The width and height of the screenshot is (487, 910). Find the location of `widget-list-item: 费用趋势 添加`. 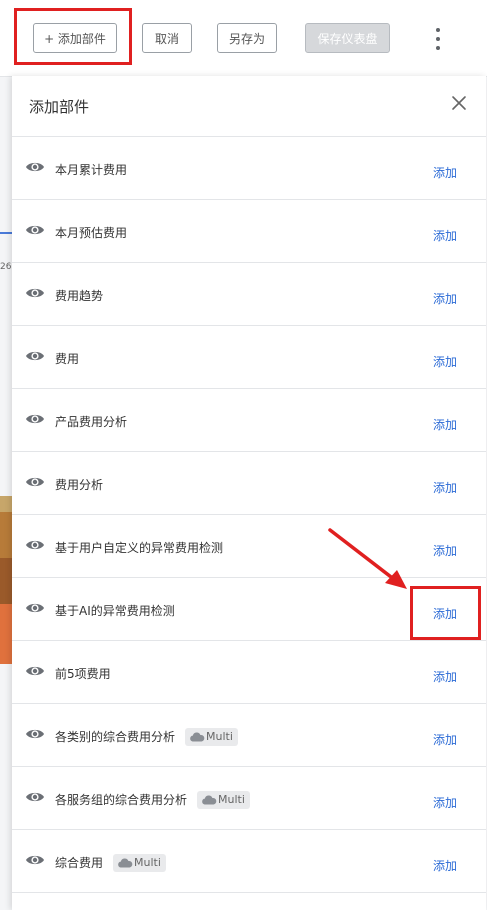

widget-list-item: 费用趋势 添加 is located at coordinates (249, 294).